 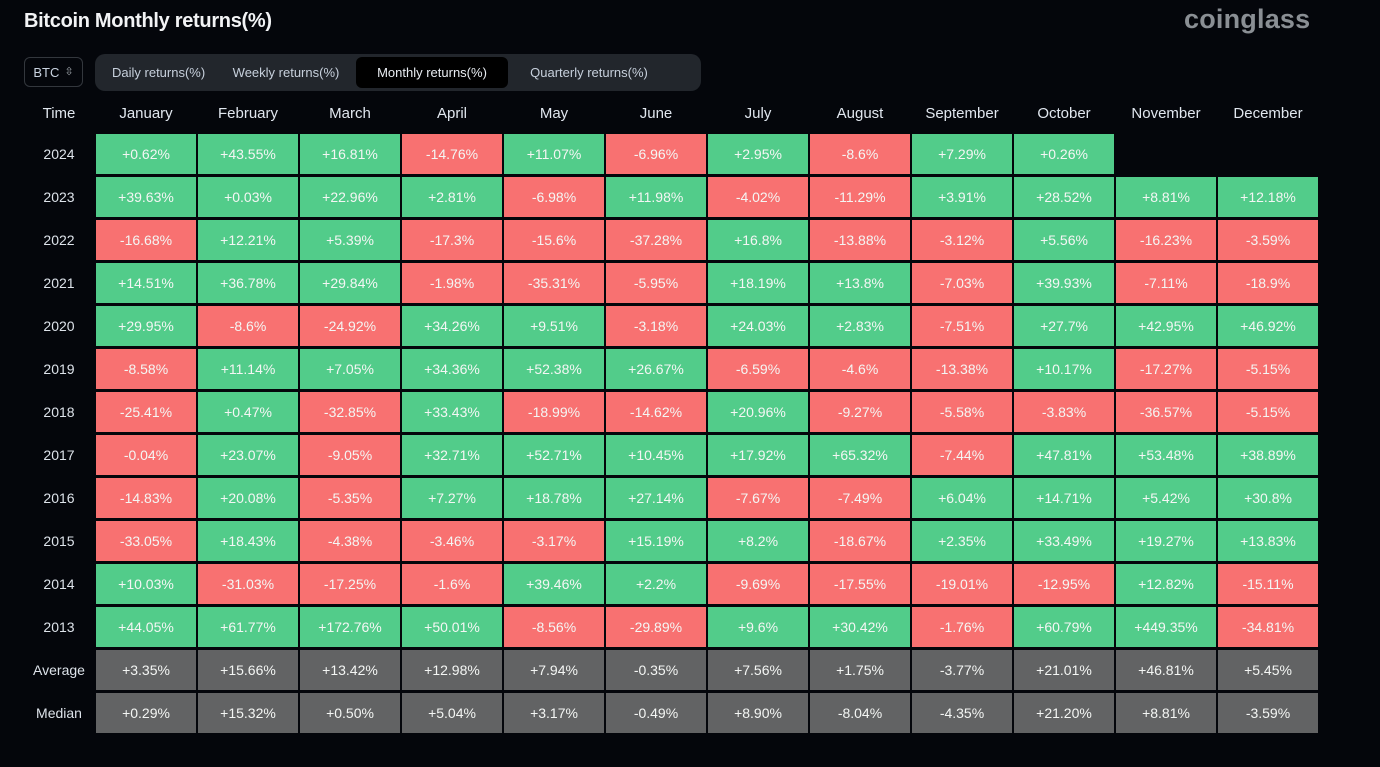 What do you see at coordinates (656, 627) in the screenshot?
I see `cell-2013-june: -29.89%` at bounding box center [656, 627].